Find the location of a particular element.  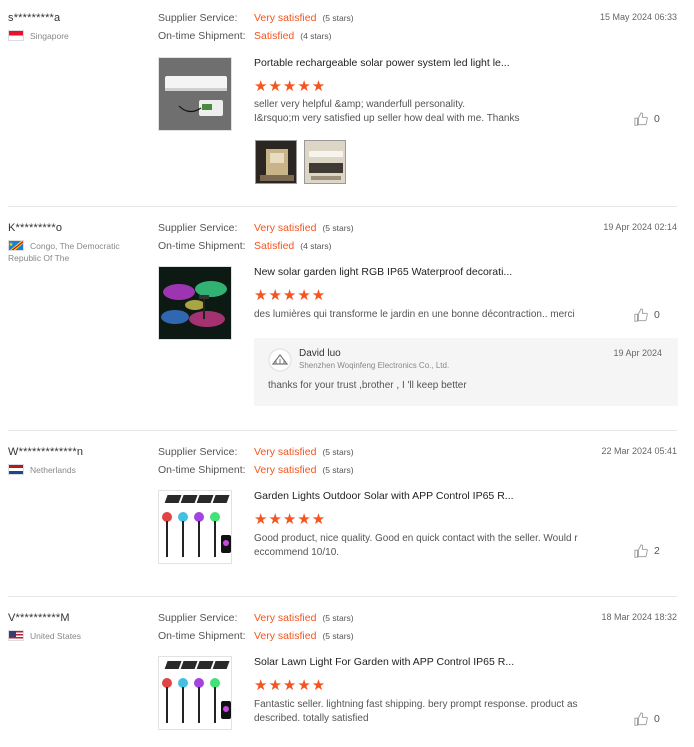

netherlands-flag-icon is located at coordinates (16, 469).